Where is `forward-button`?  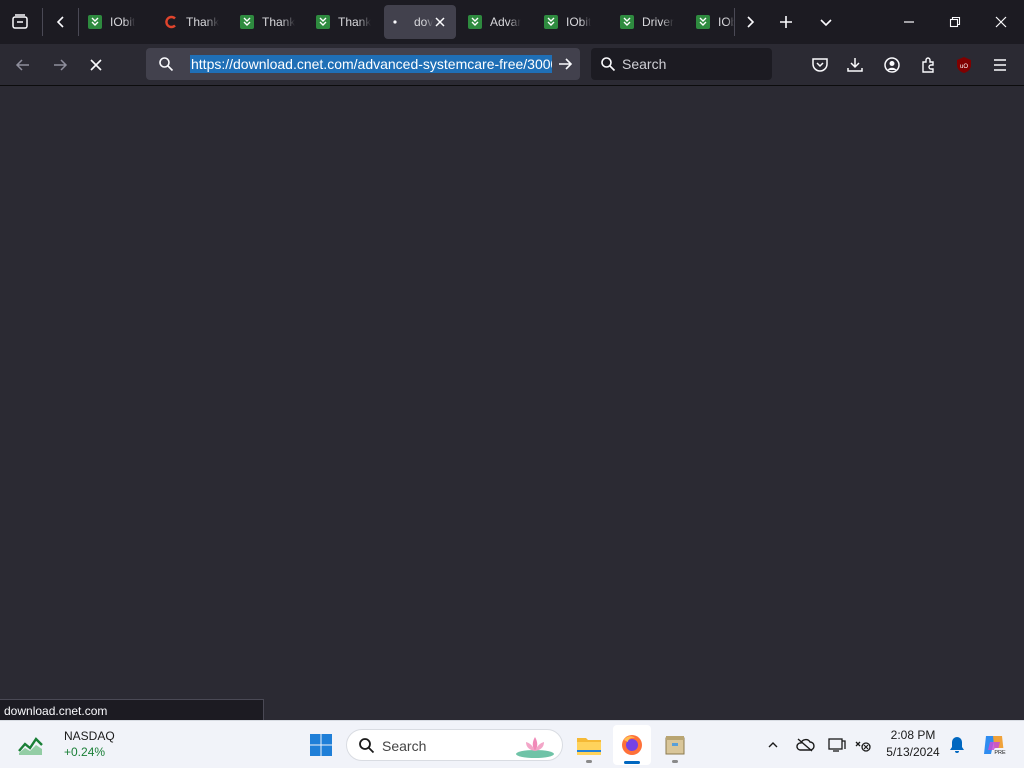
forward-button is located at coordinates (60, 65).